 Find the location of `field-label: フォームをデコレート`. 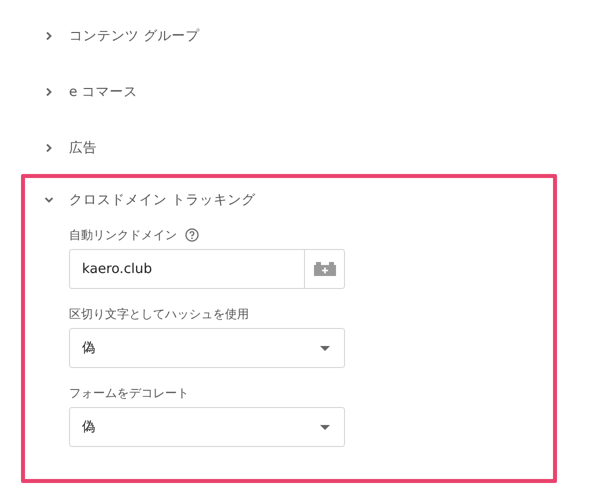

field-label: フォームをデコレート is located at coordinates (129, 393).